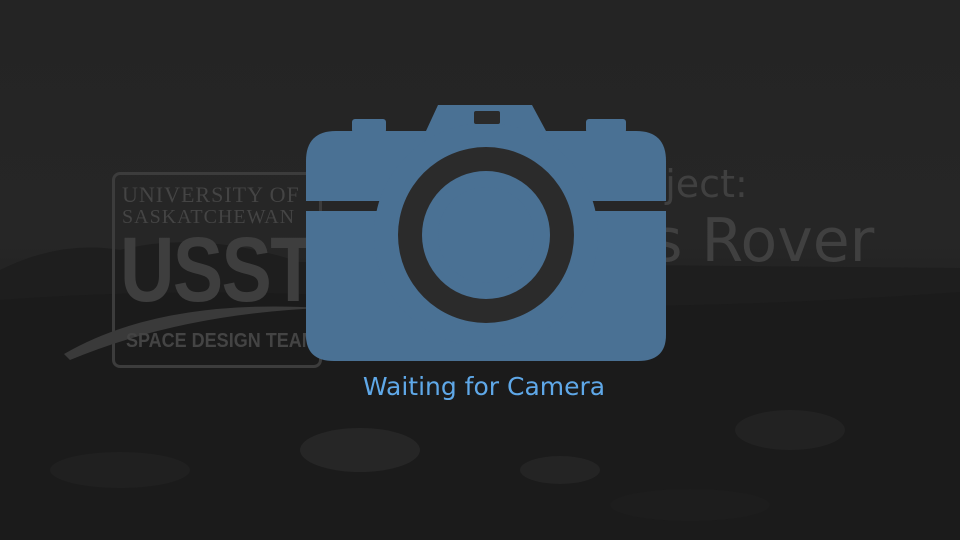 This screenshot has height=540, width=960. Describe the element at coordinates (484, 386) in the screenshot. I see `camera-status-text: Waiting for Camera` at that location.